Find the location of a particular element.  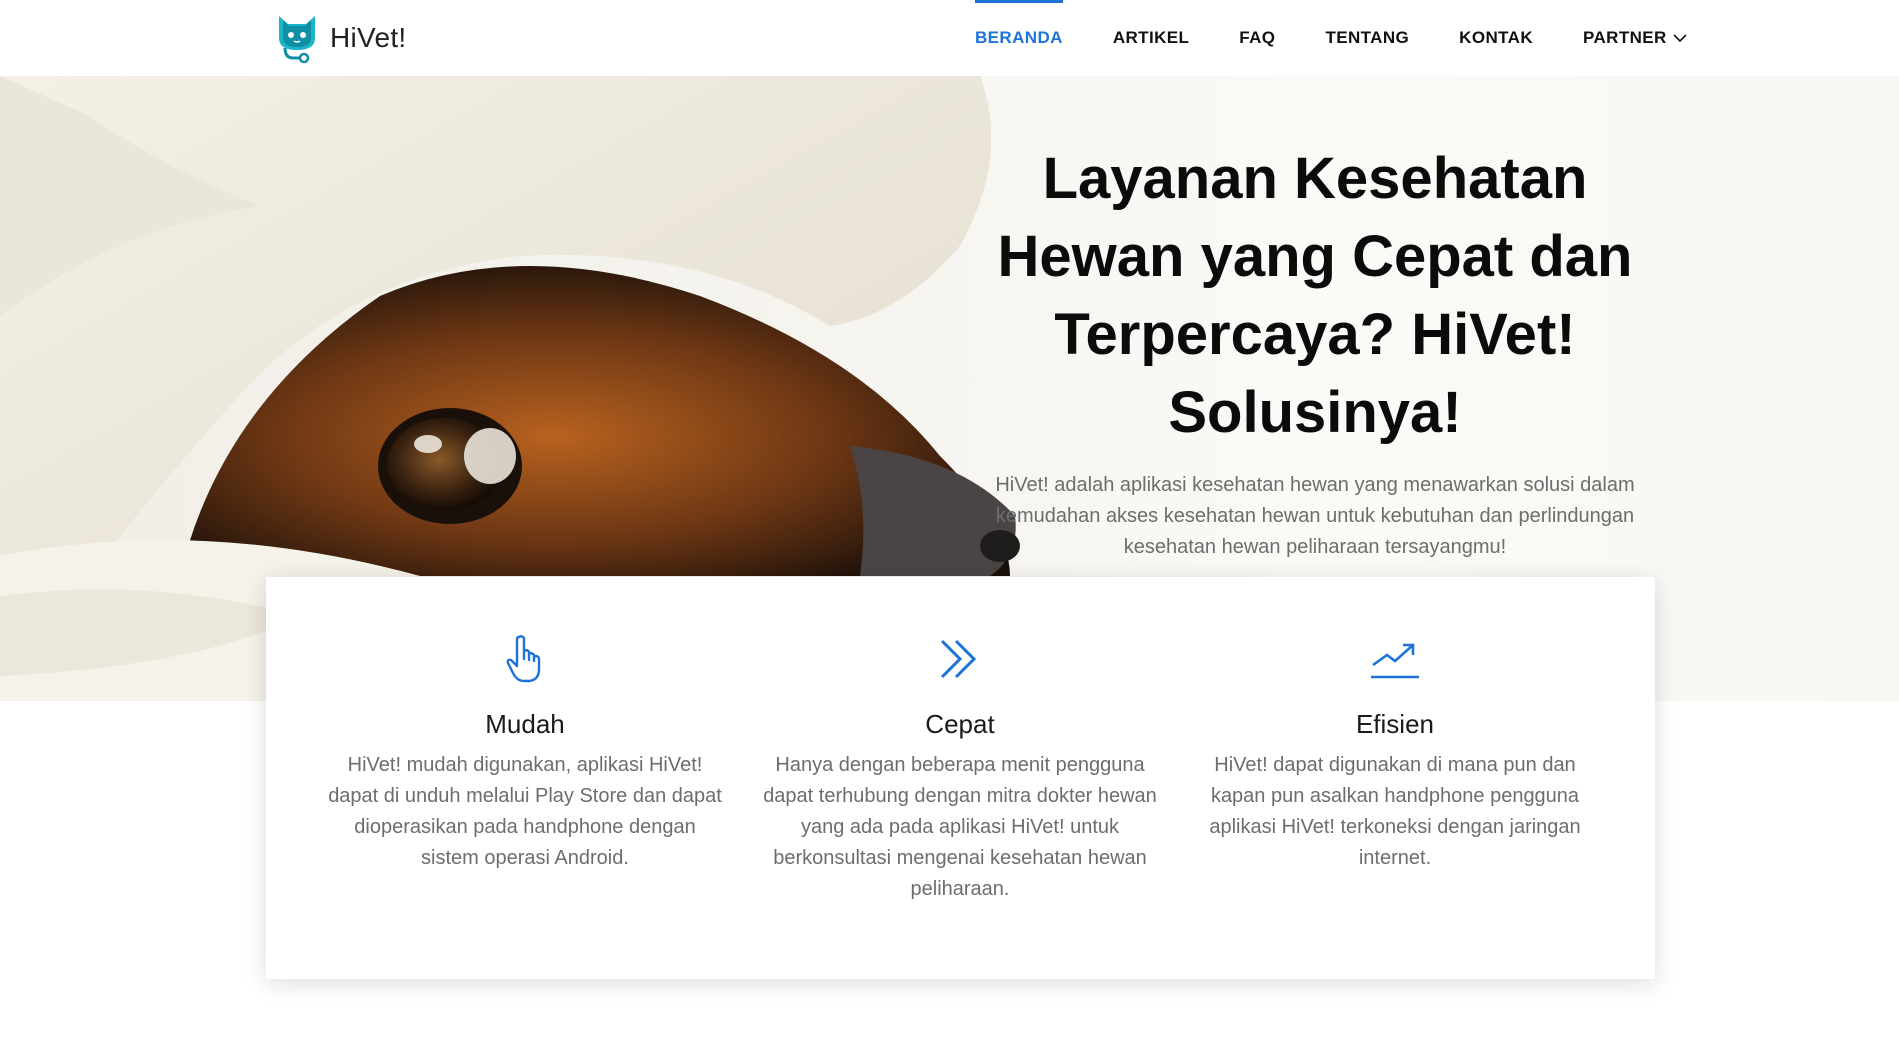

nav-label: TENTANG is located at coordinates (1367, 37).